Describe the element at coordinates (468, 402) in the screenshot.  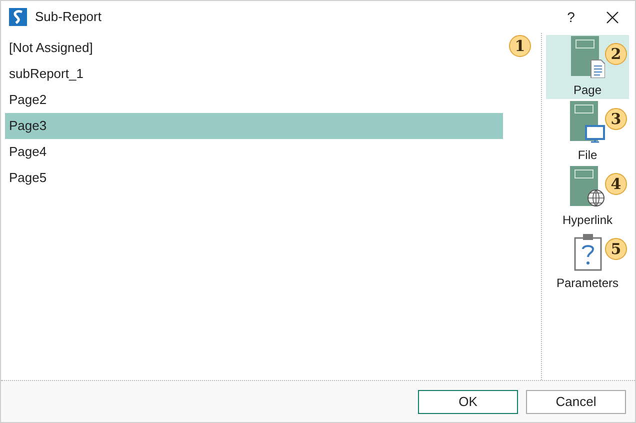
I see `ok-button: OK` at that location.